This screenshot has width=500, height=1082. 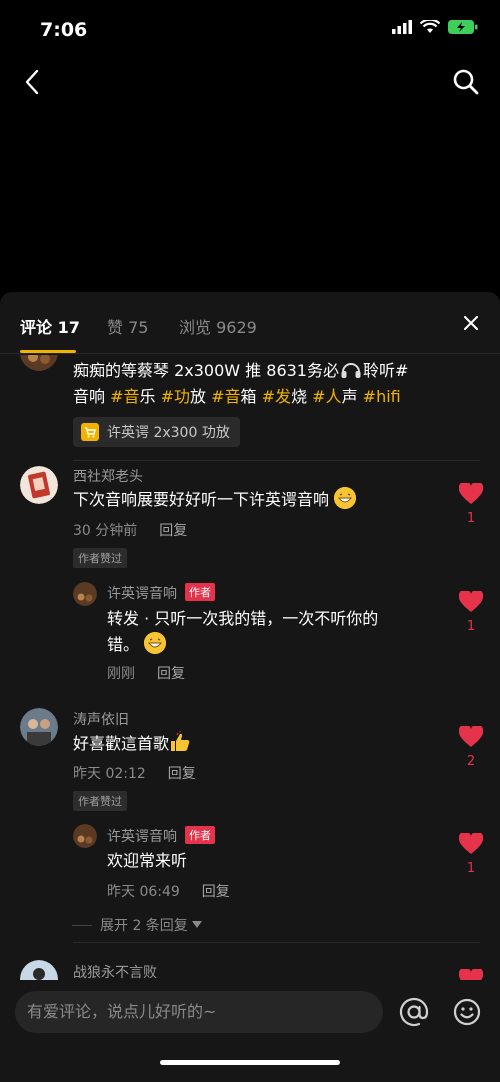 I want to click on like-count: 2, so click(x=471, y=761).